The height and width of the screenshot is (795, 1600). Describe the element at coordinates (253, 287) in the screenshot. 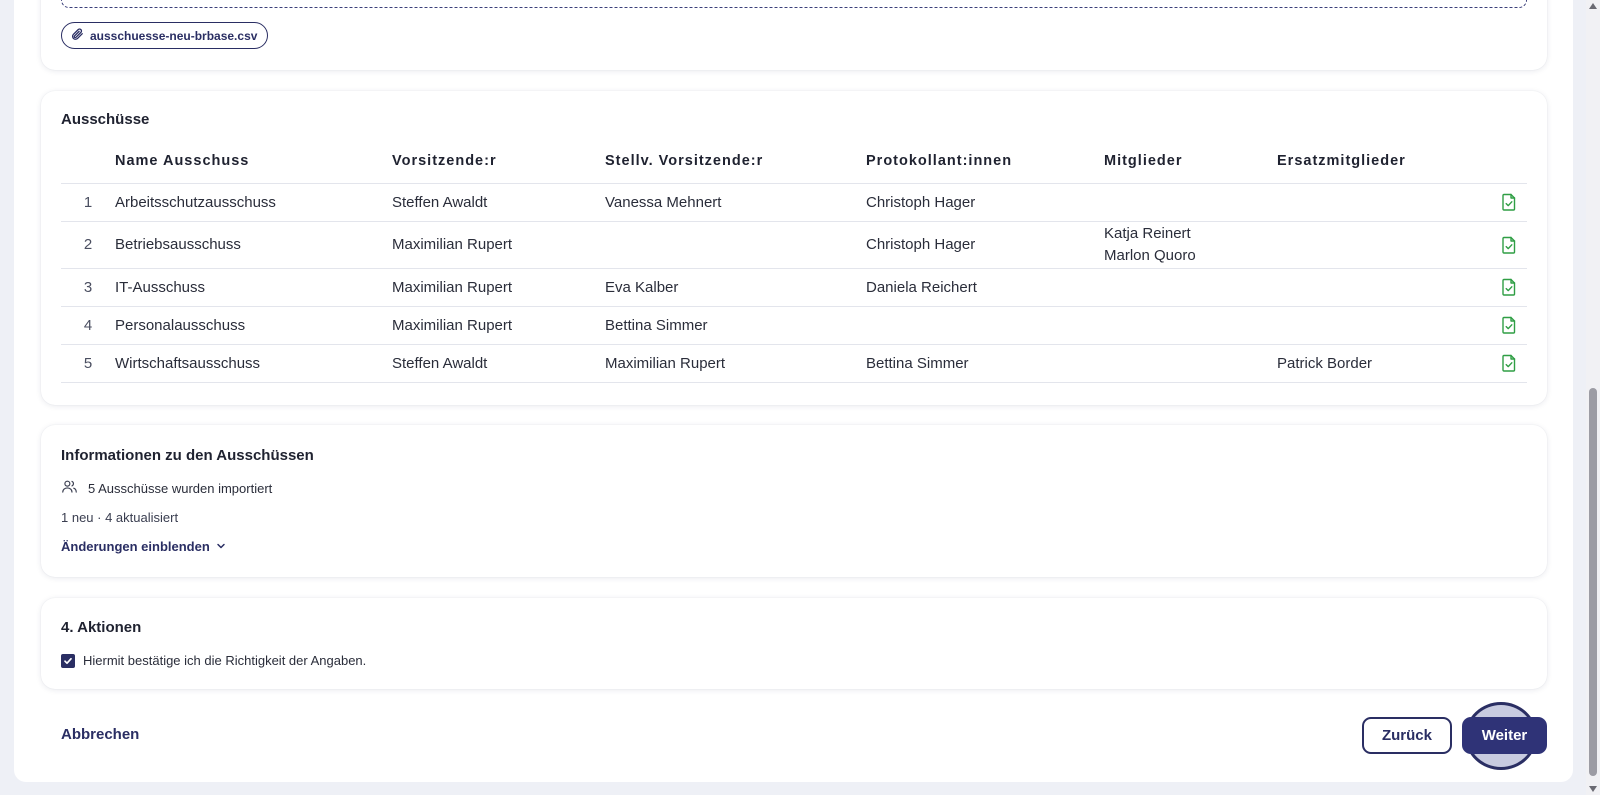

I see `committee-name: IT-Ausschuss` at that location.